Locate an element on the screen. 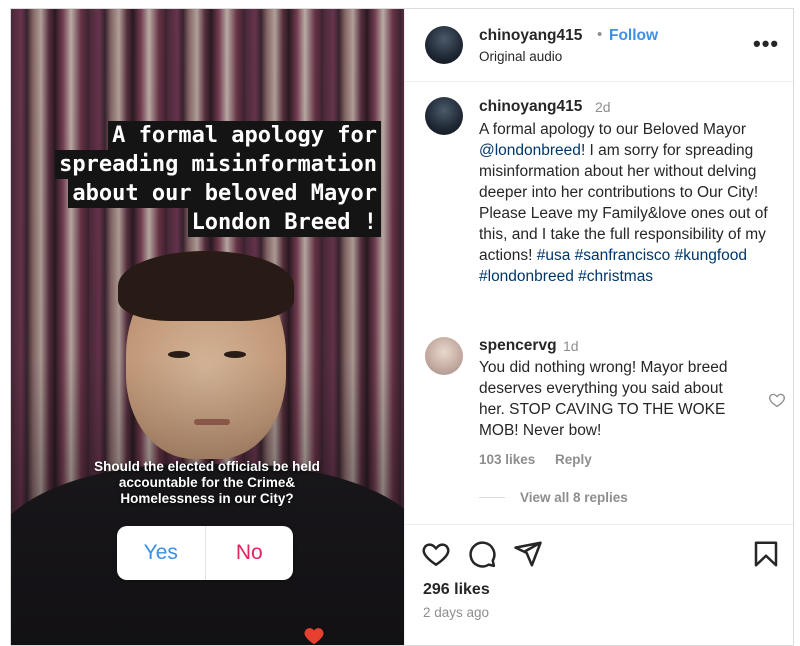  poll-option-yes: Yes is located at coordinates (161, 553).